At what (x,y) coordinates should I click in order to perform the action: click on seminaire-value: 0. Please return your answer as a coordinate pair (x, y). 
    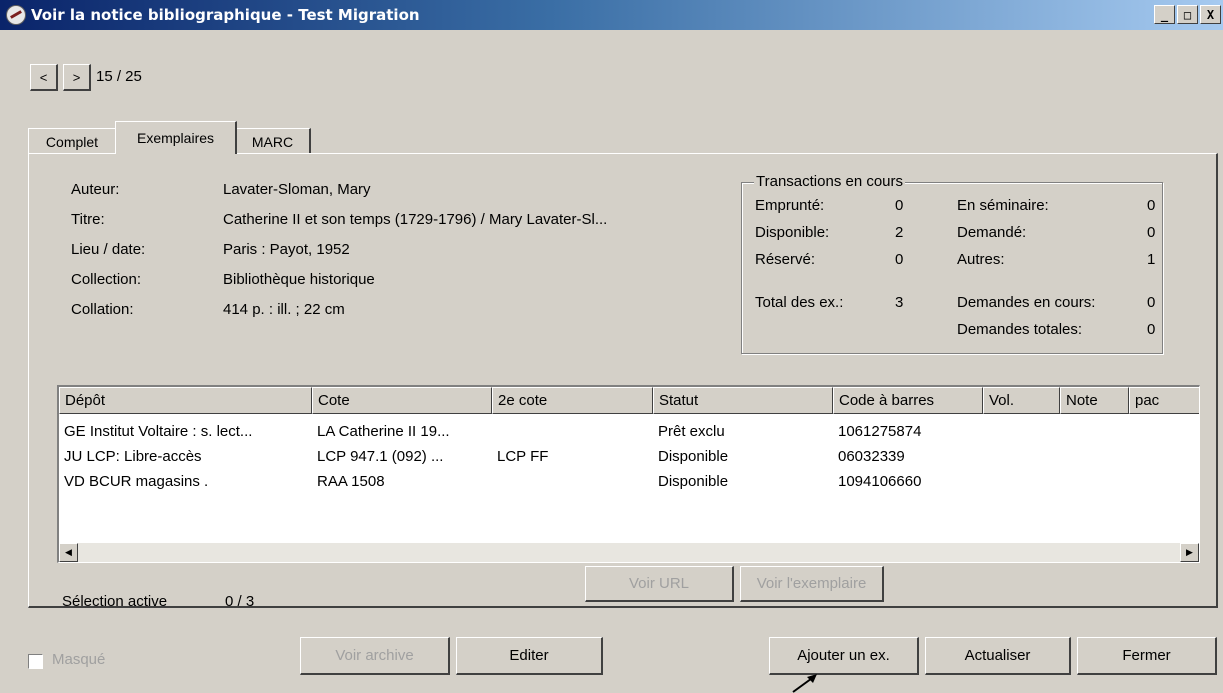
    Looking at the image, I should click on (1151, 205).